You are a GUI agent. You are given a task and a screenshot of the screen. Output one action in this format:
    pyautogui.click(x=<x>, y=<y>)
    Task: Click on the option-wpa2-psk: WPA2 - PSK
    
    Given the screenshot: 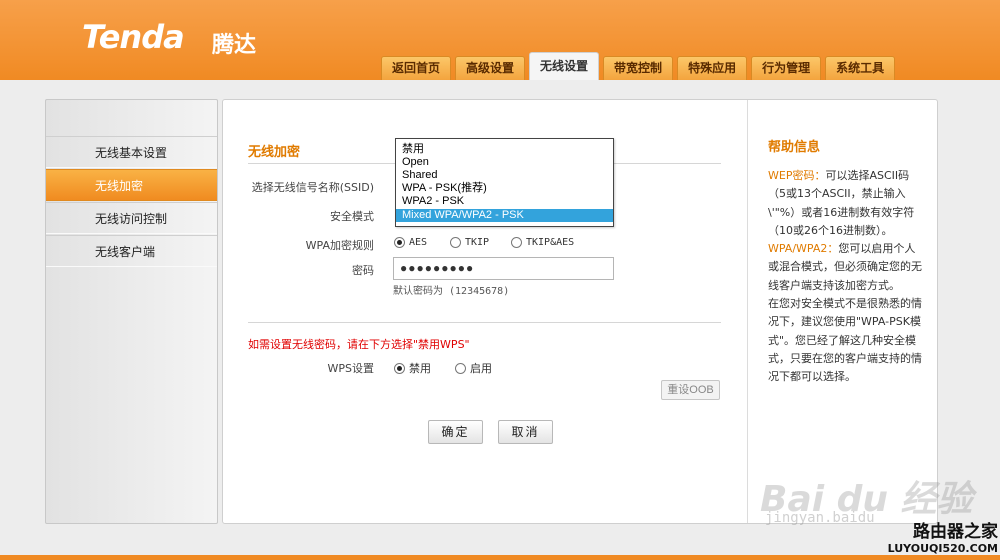 What is the action you would take?
    pyautogui.click(x=504, y=201)
    